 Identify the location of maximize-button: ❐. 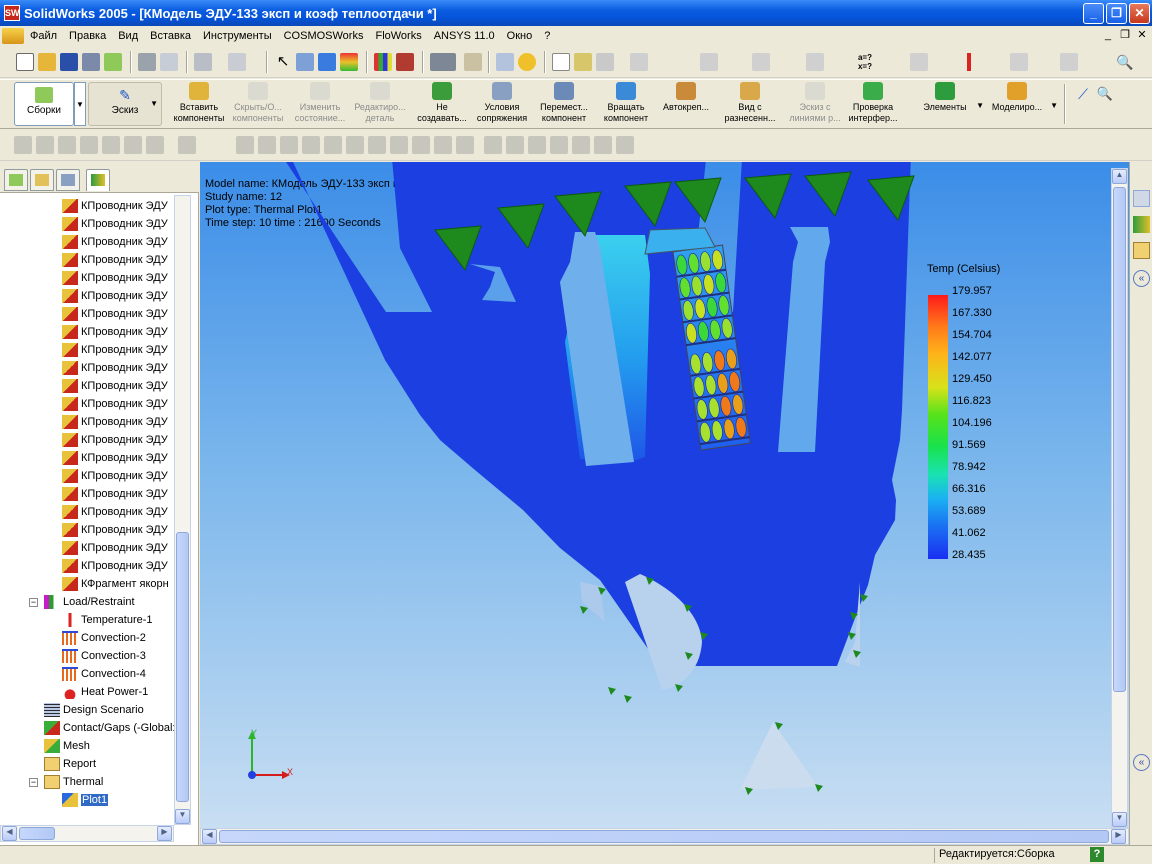
(1116, 13).